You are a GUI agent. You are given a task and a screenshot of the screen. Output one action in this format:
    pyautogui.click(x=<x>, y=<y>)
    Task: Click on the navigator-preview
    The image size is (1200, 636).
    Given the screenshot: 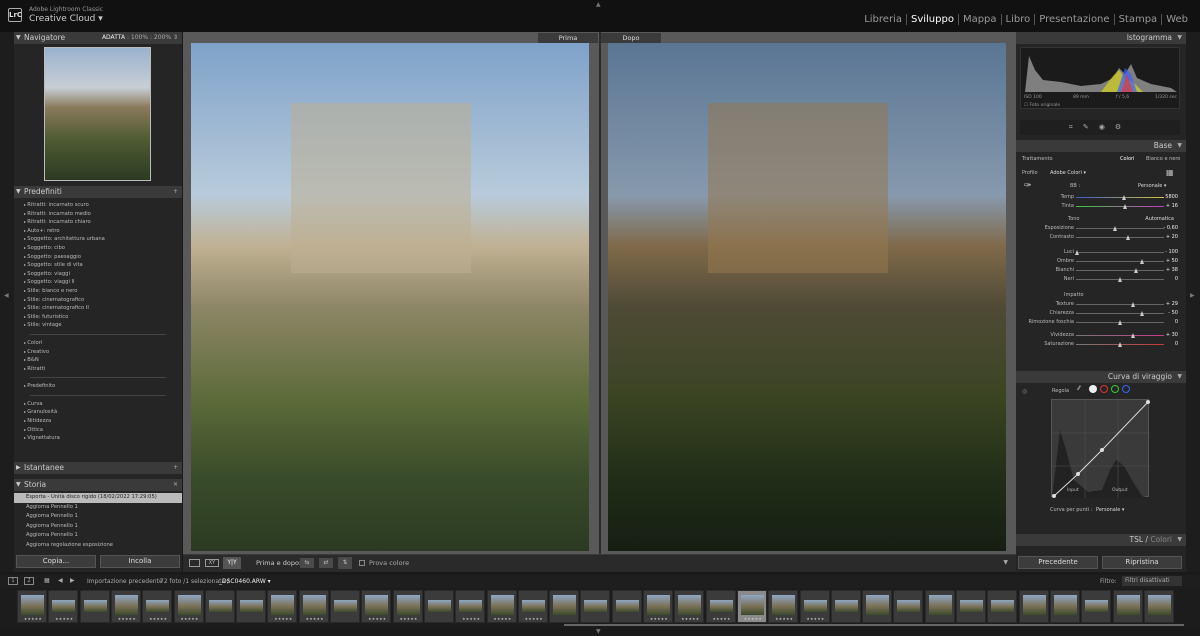 What is the action you would take?
    pyautogui.click(x=97, y=114)
    